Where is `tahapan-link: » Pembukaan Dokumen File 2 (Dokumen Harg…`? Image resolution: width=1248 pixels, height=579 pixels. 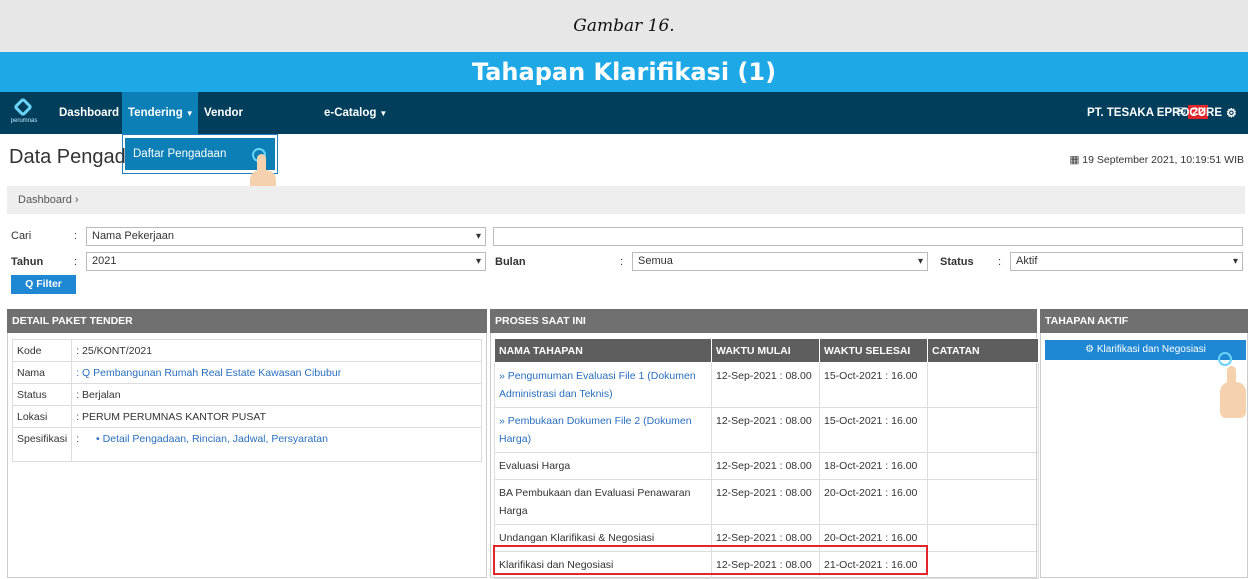 tahapan-link: » Pembukaan Dokumen File 2 (Dokumen Harg… is located at coordinates (603, 430).